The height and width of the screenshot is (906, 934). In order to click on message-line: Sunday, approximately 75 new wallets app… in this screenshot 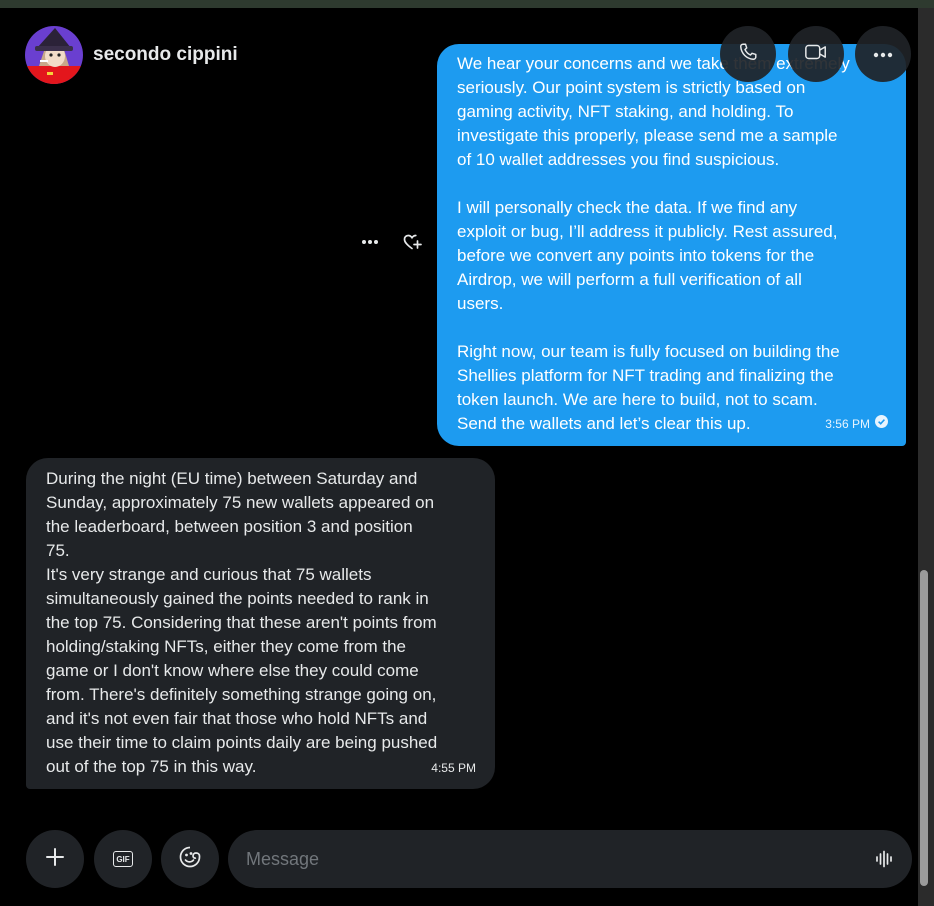, I will do `click(240, 502)`.